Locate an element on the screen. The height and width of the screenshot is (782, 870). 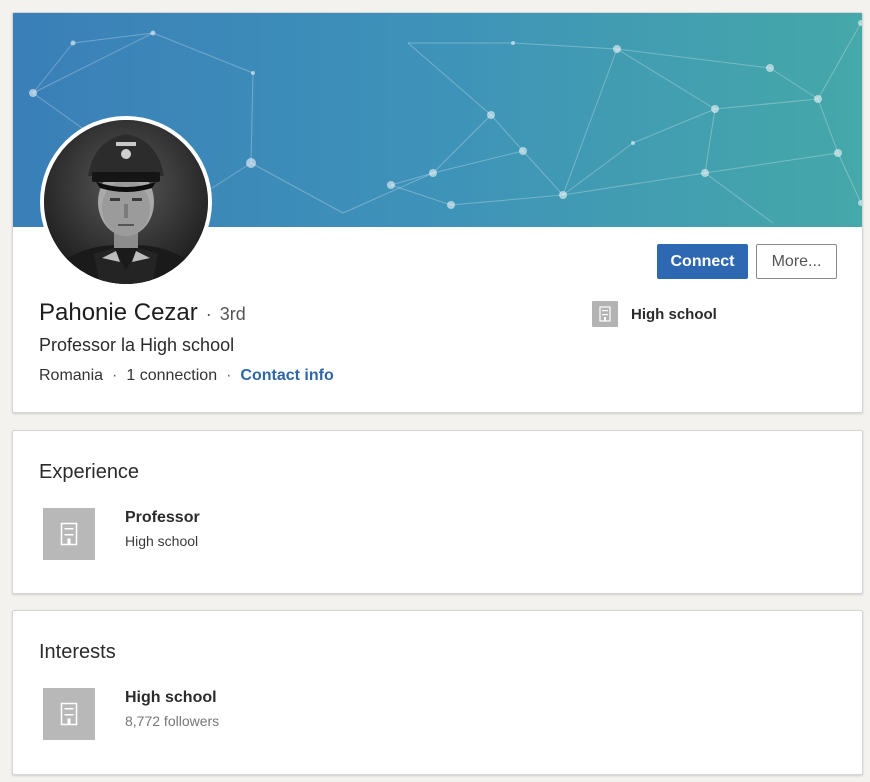
name-row: Pahonie Cezar · 3rd is located at coordinates (142, 313).